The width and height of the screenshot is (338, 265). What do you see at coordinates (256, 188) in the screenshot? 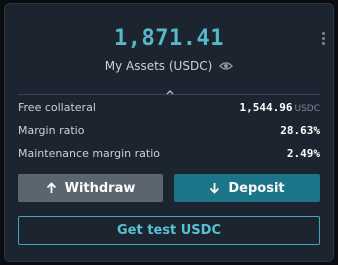
I see `deposit-label: Deposit` at bounding box center [256, 188].